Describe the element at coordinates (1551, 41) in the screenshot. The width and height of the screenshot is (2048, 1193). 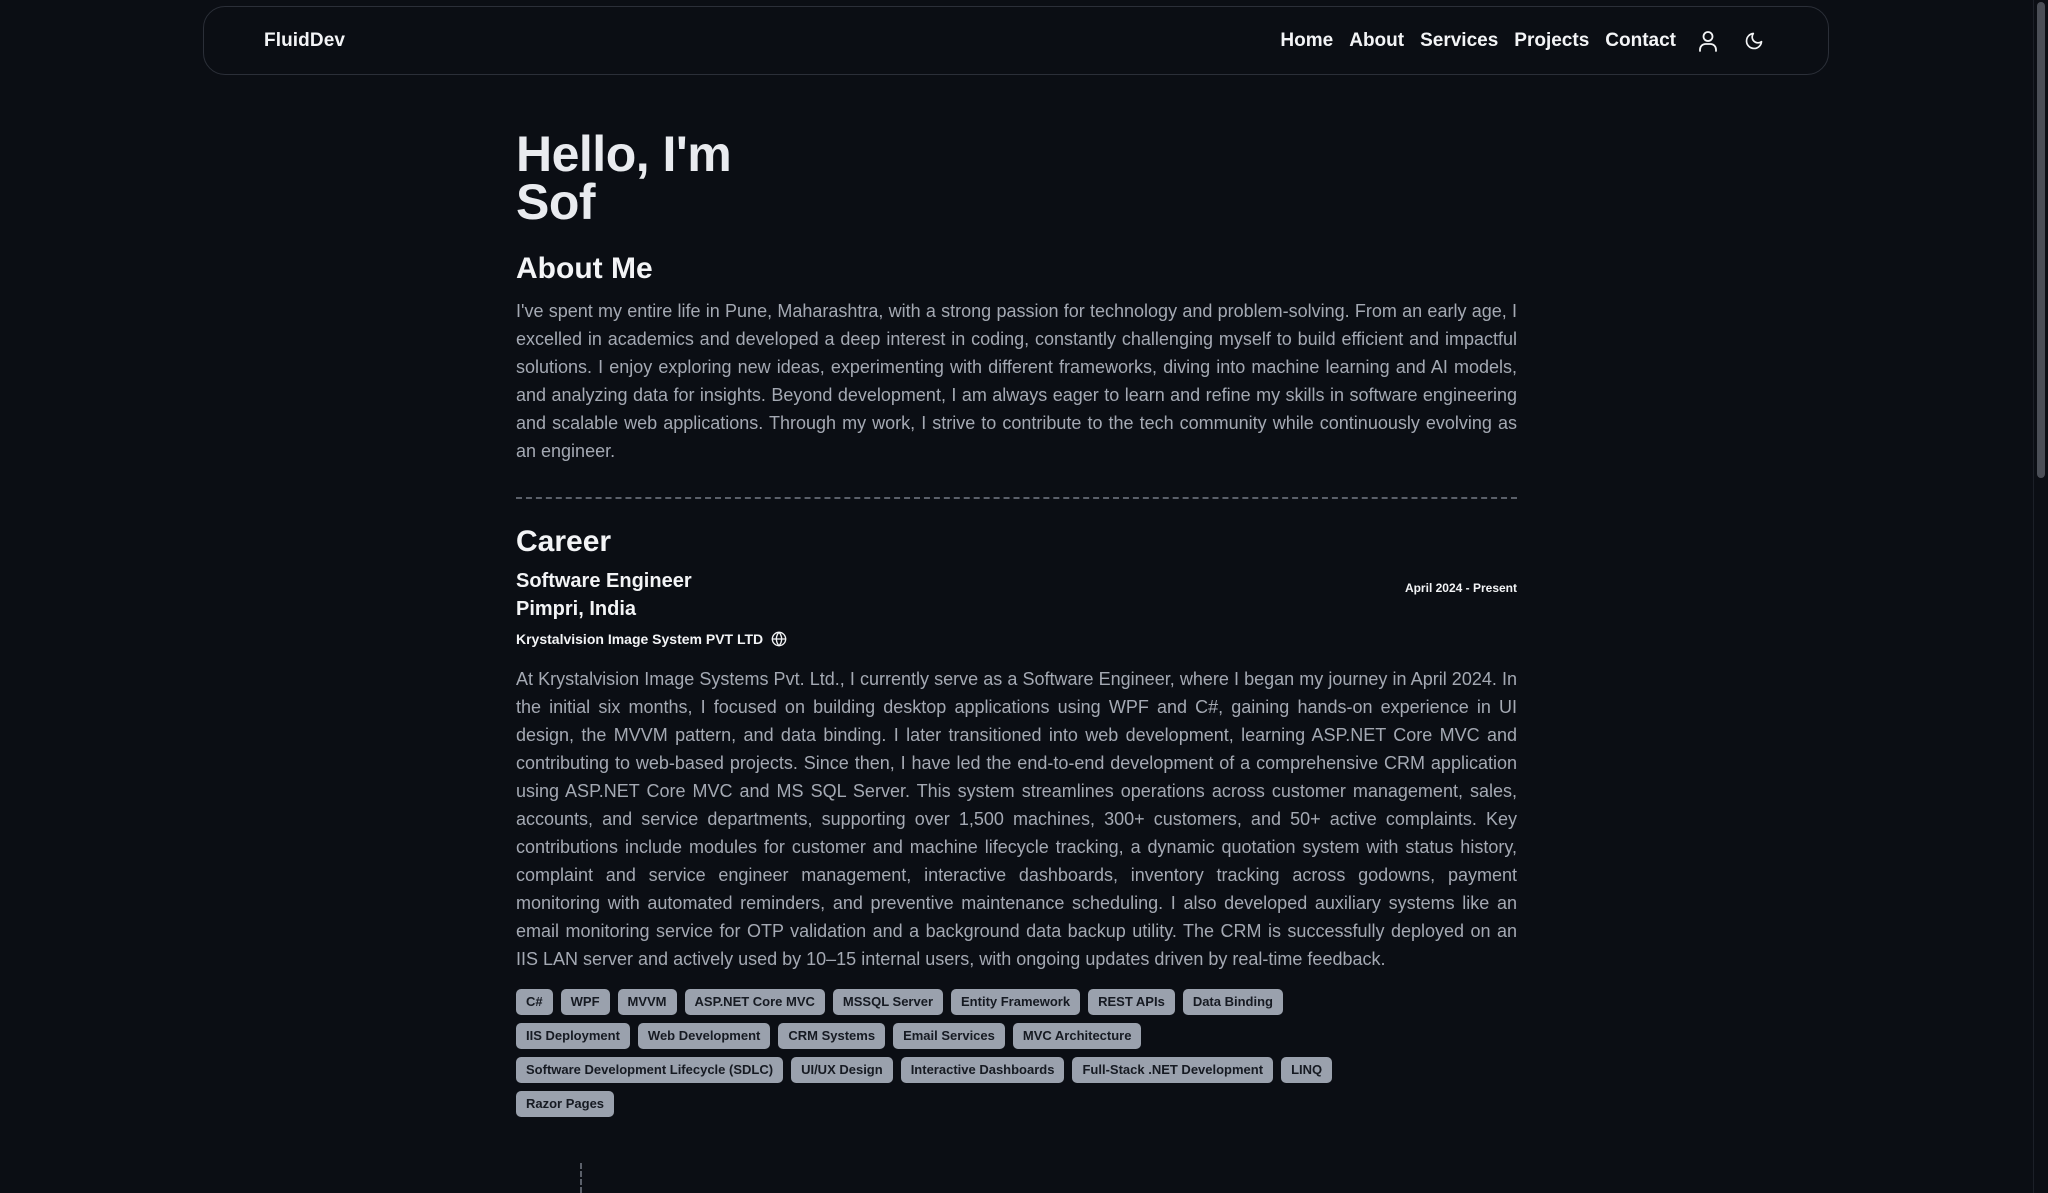
I see `nav-link-projects: Projects` at that location.